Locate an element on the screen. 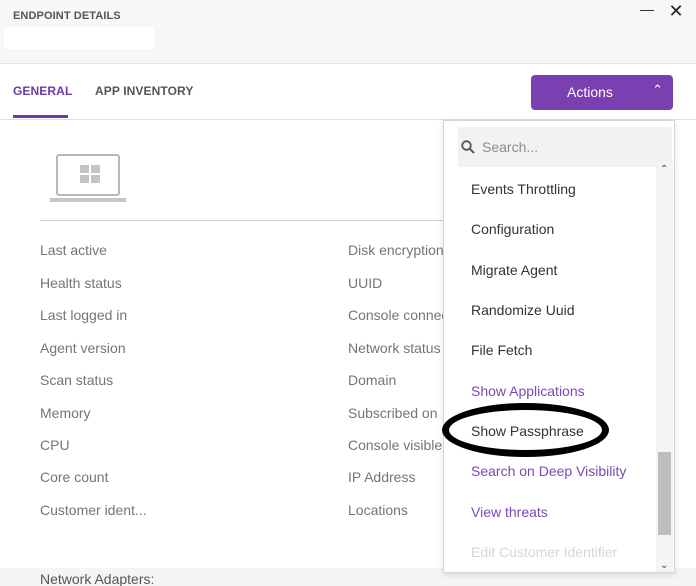 This screenshot has height=586, width=696. menu-item-show-applications: Show Applications is located at coordinates (528, 391).